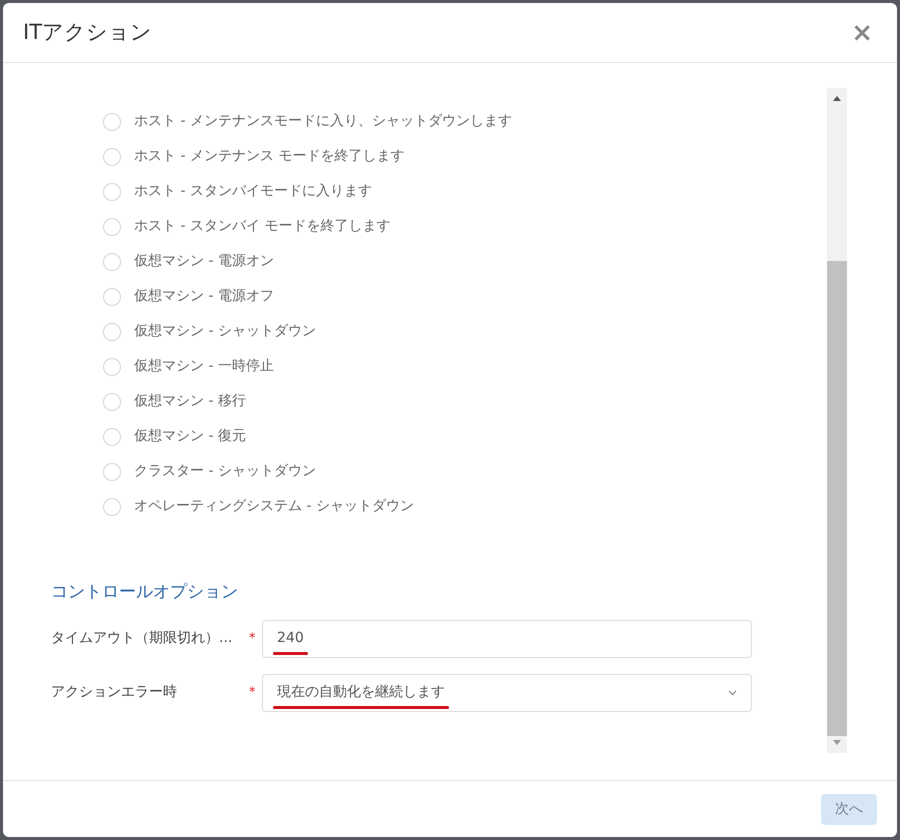  Describe the element at coordinates (732, 693) in the screenshot. I see `chevron-down-icon` at that location.